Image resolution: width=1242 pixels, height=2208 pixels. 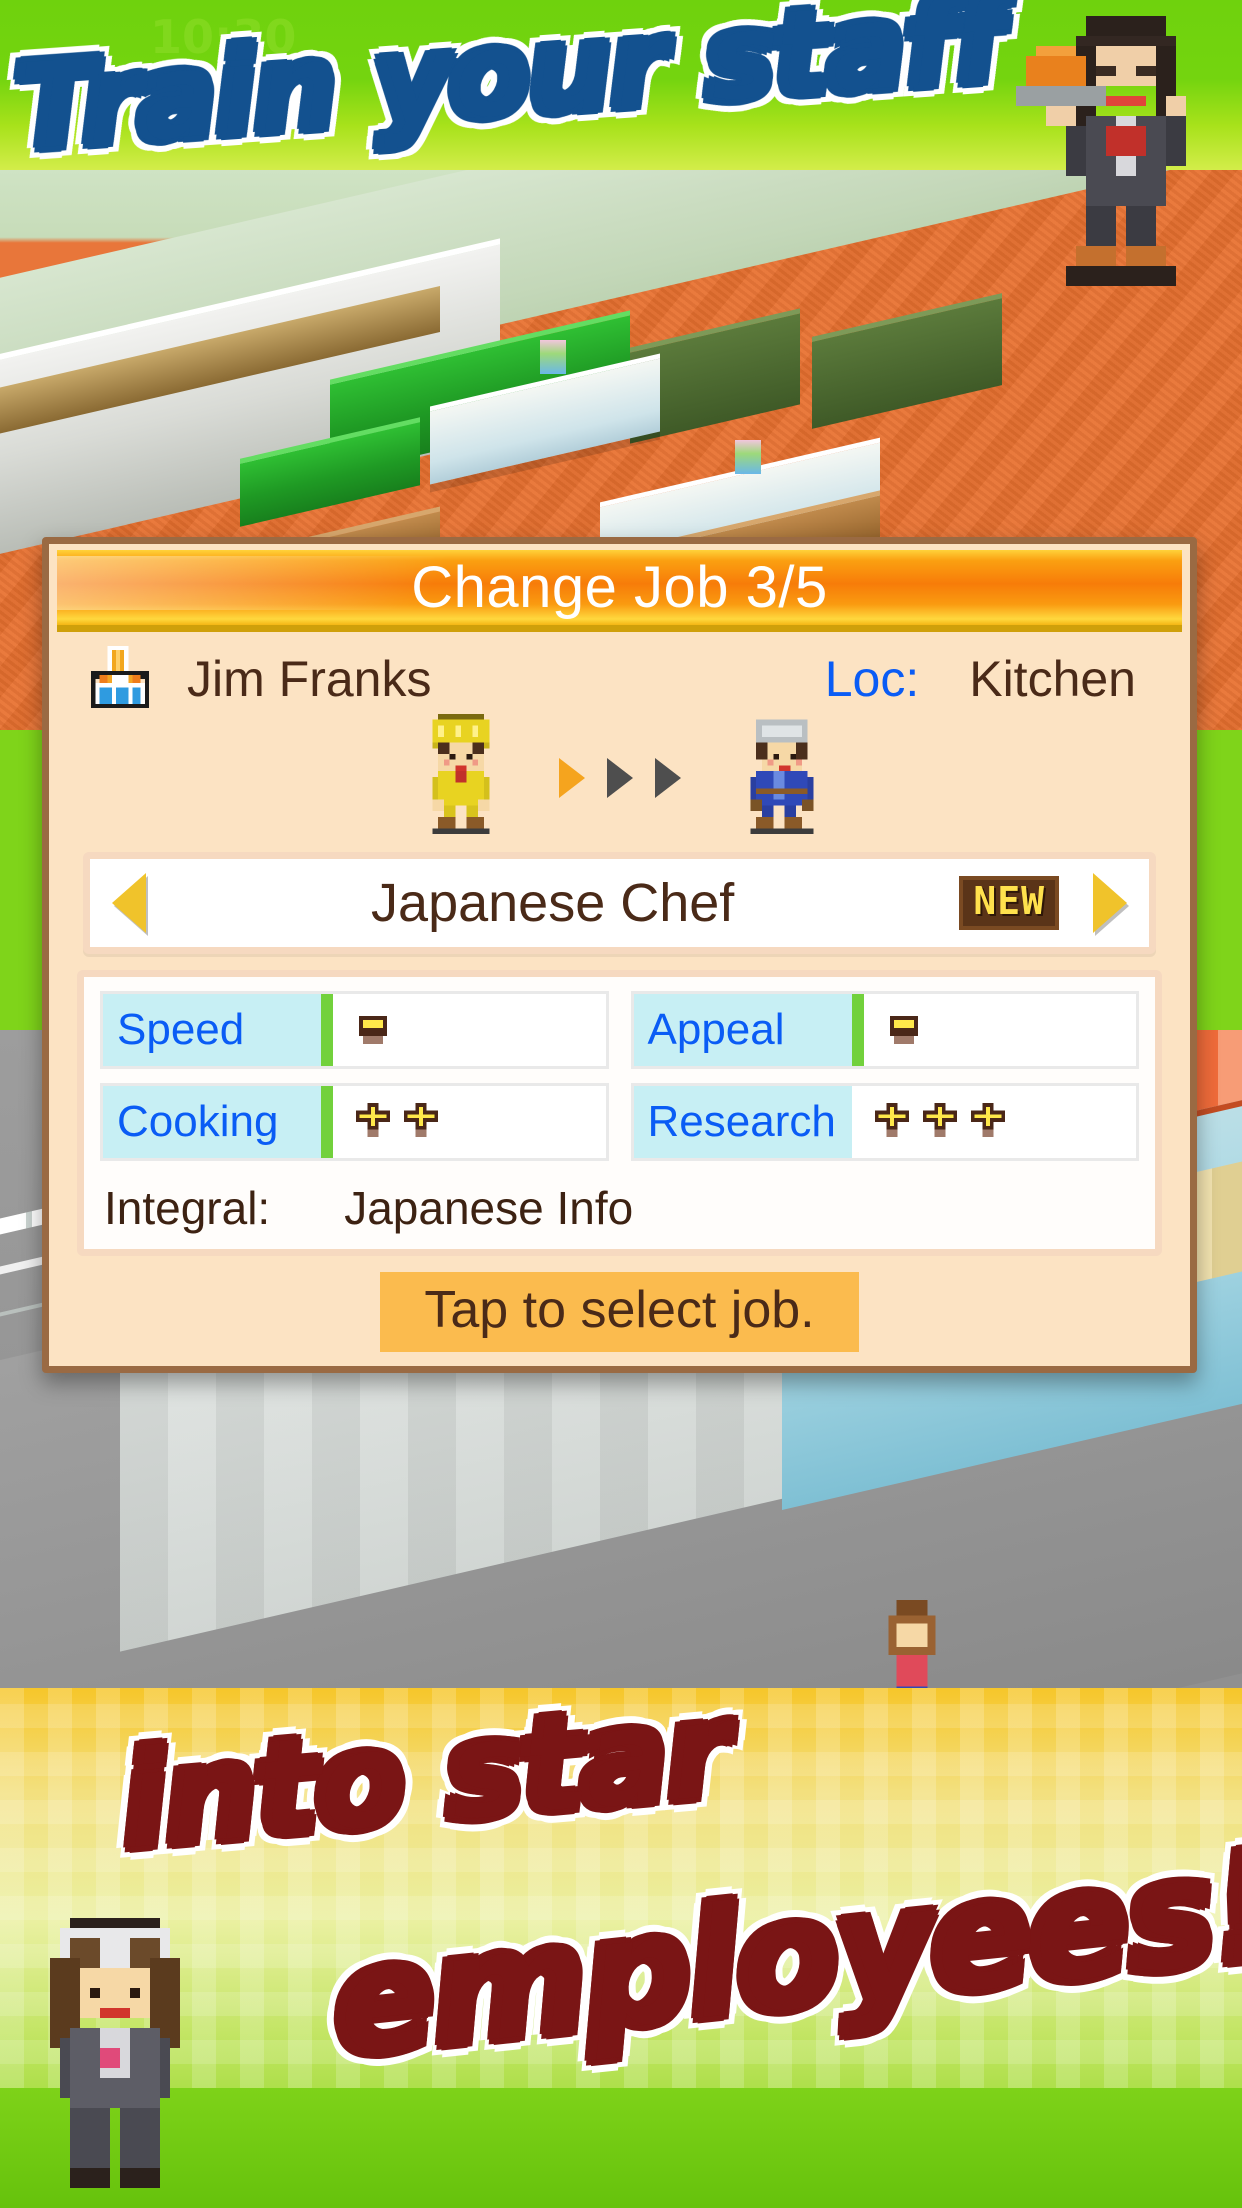 I want to click on job-name: Japanese Chef, so click(x=553, y=903).